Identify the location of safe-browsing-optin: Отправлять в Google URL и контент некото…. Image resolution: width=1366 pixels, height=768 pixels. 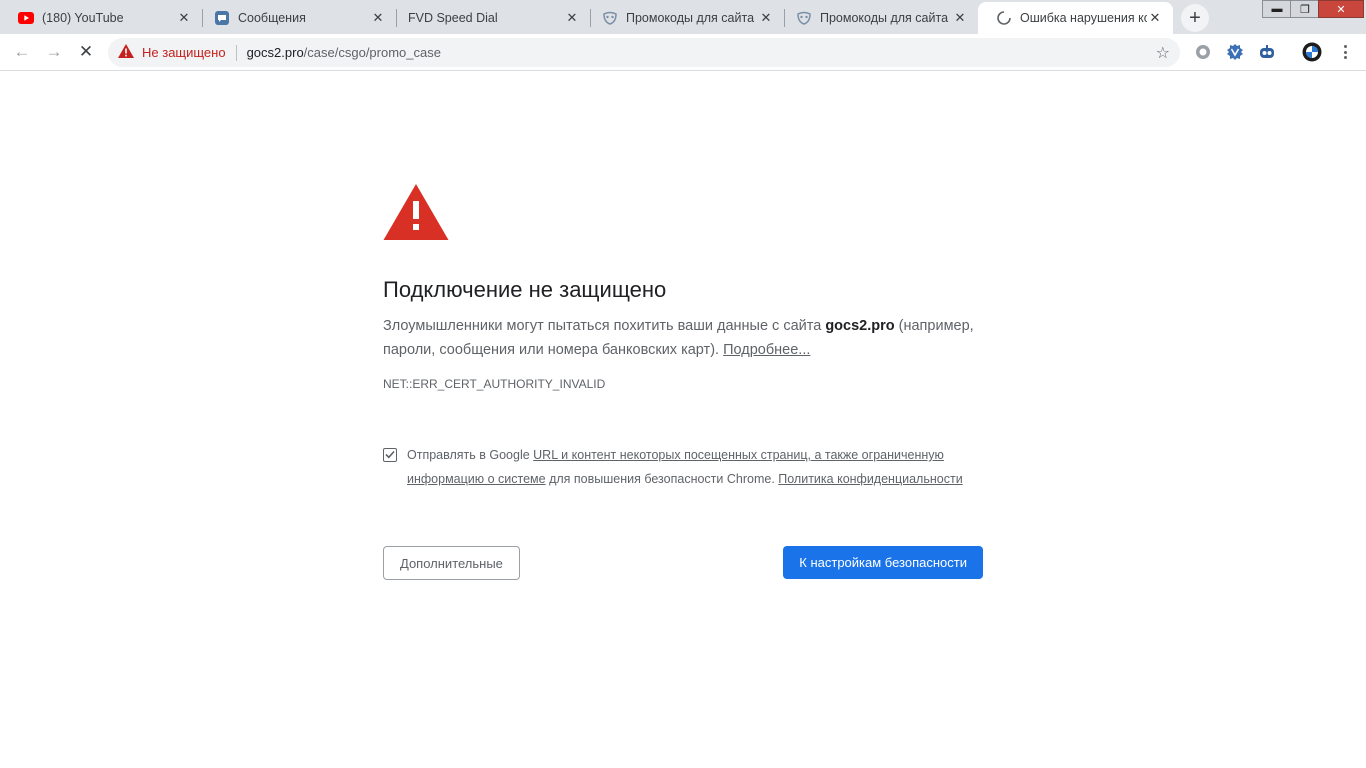
(683, 467).